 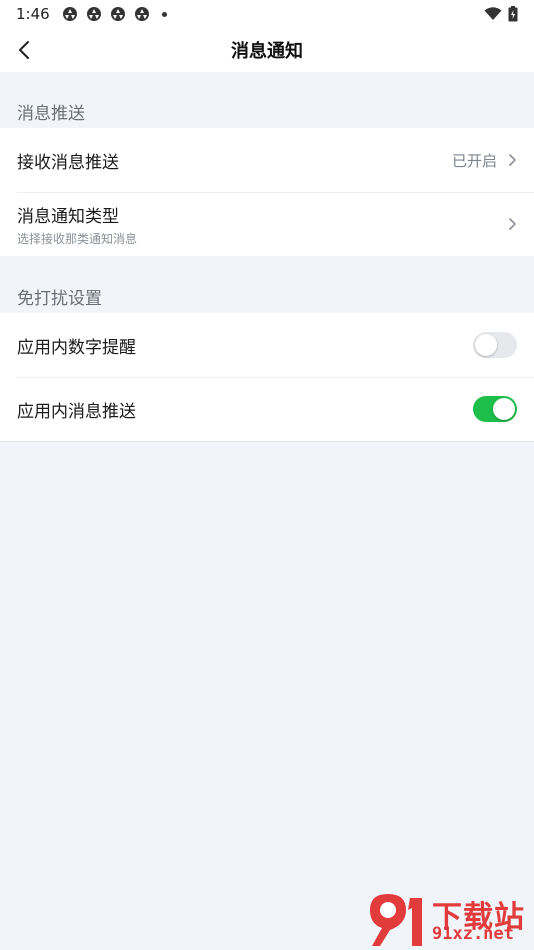 What do you see at coordinates (77, 238) in the screenshot?
I see `notification-type-subtitle: 选择接收那类通知消息` at bounding box center [77, 238].